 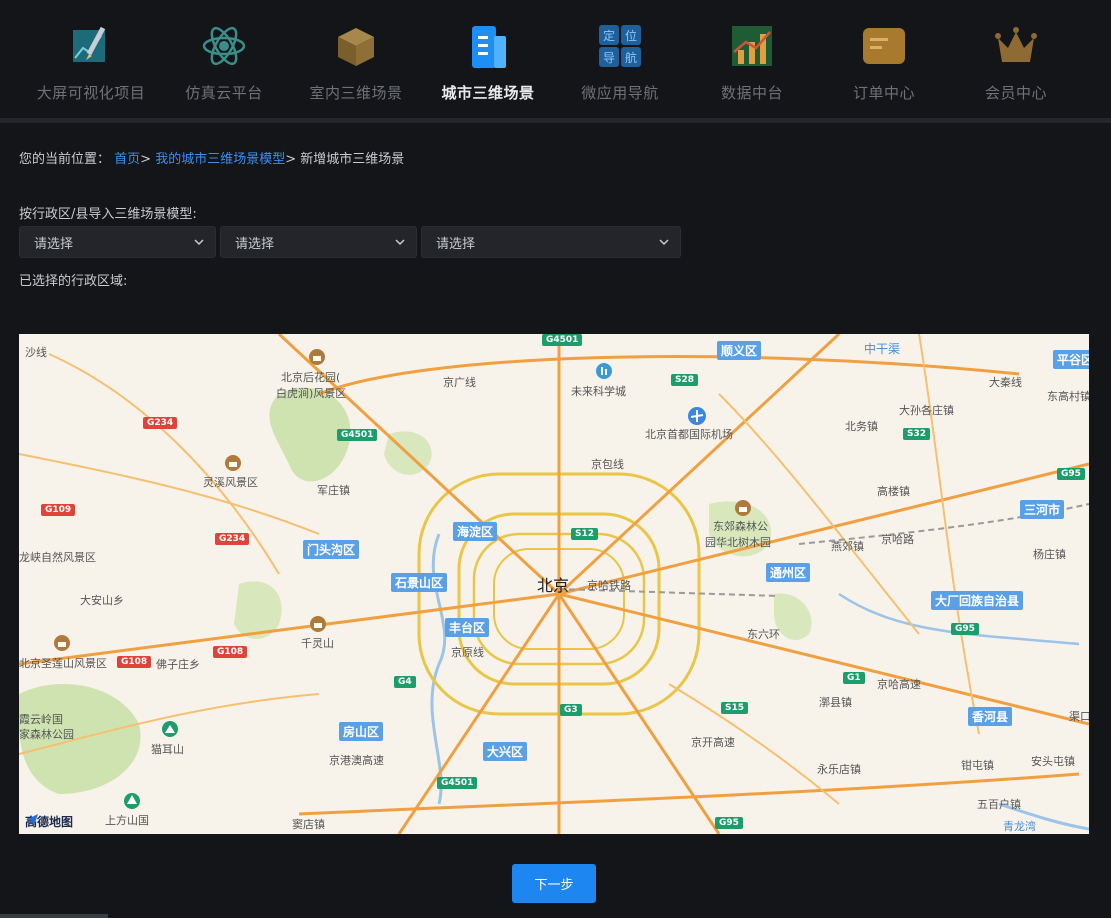 What do you see at coordinates (609, 58) in the screenshot?
I see `svg-text: 导` at bounding box center [609, 58].